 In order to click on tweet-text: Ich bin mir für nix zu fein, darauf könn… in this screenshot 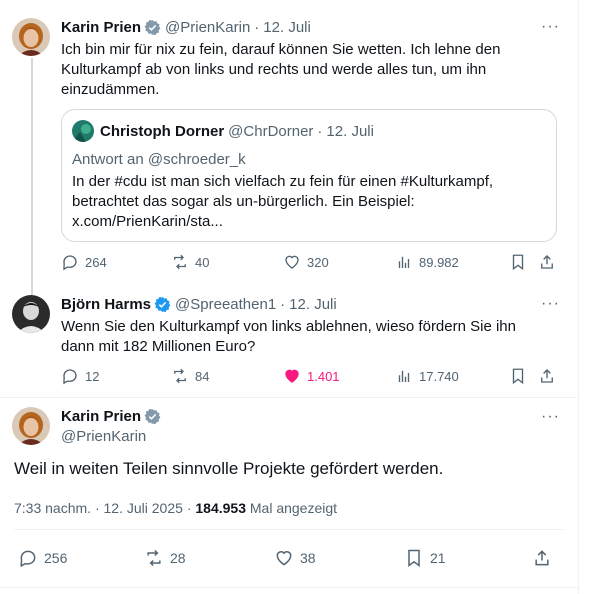, I will do `click(281, 69)`.